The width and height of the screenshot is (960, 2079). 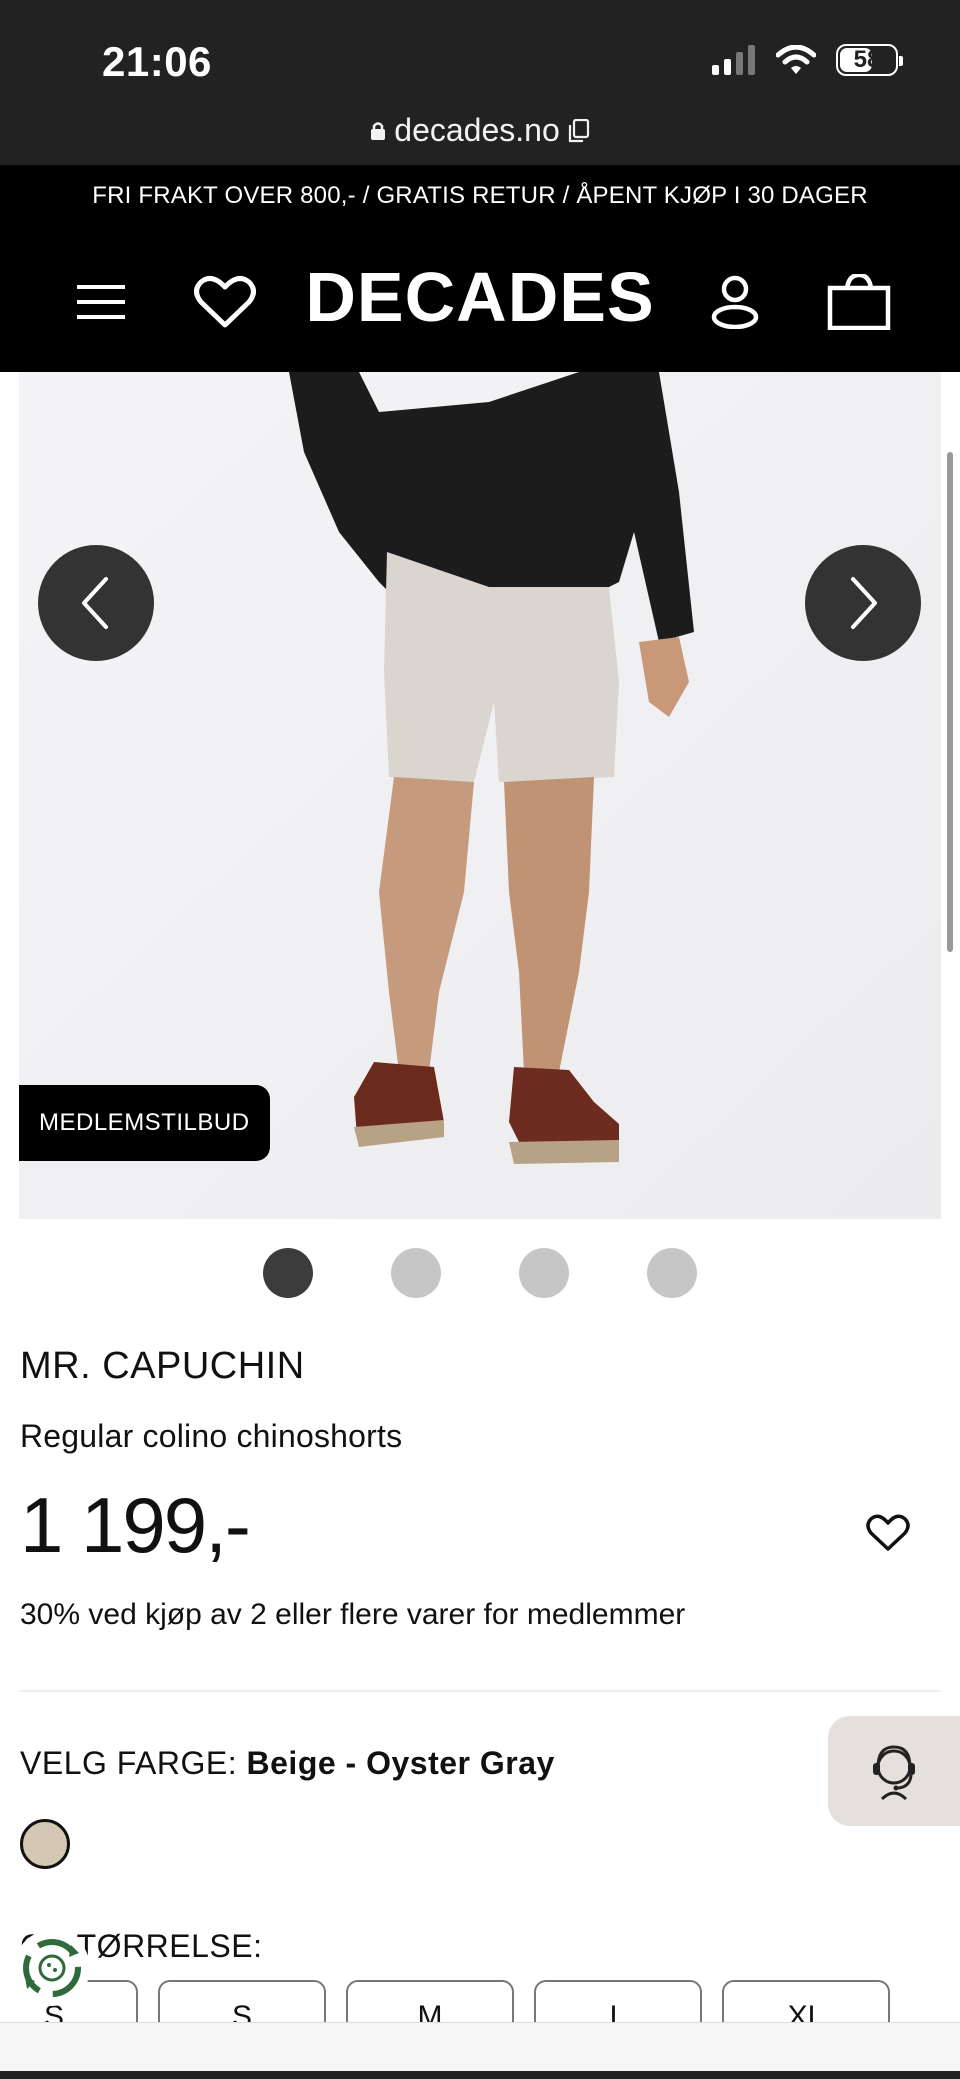 I want to click on gallery-prev-button, so click(x=96, y=603).